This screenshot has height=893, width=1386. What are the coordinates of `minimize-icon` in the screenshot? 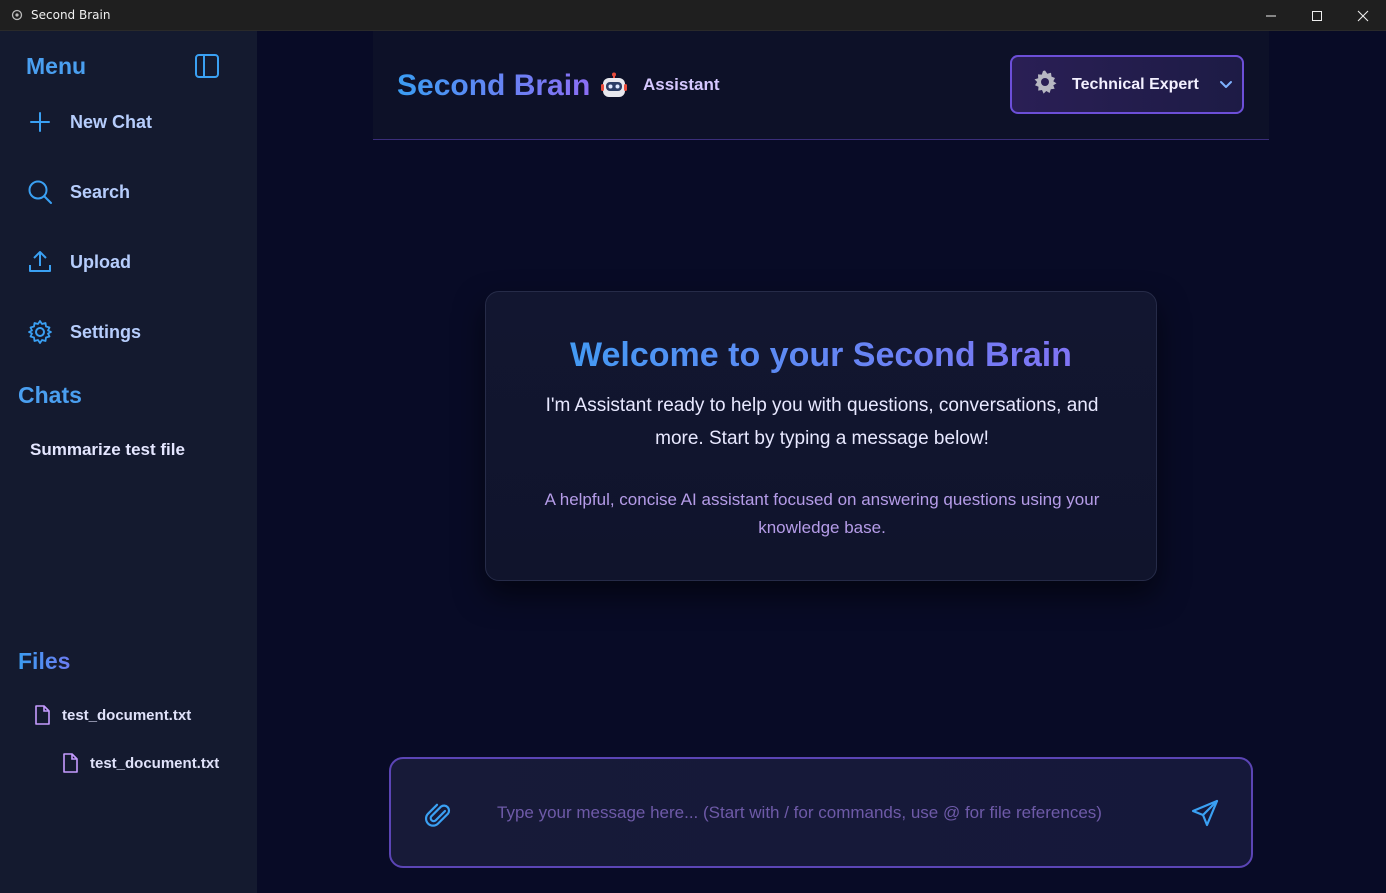 It's located at (1271, 15).